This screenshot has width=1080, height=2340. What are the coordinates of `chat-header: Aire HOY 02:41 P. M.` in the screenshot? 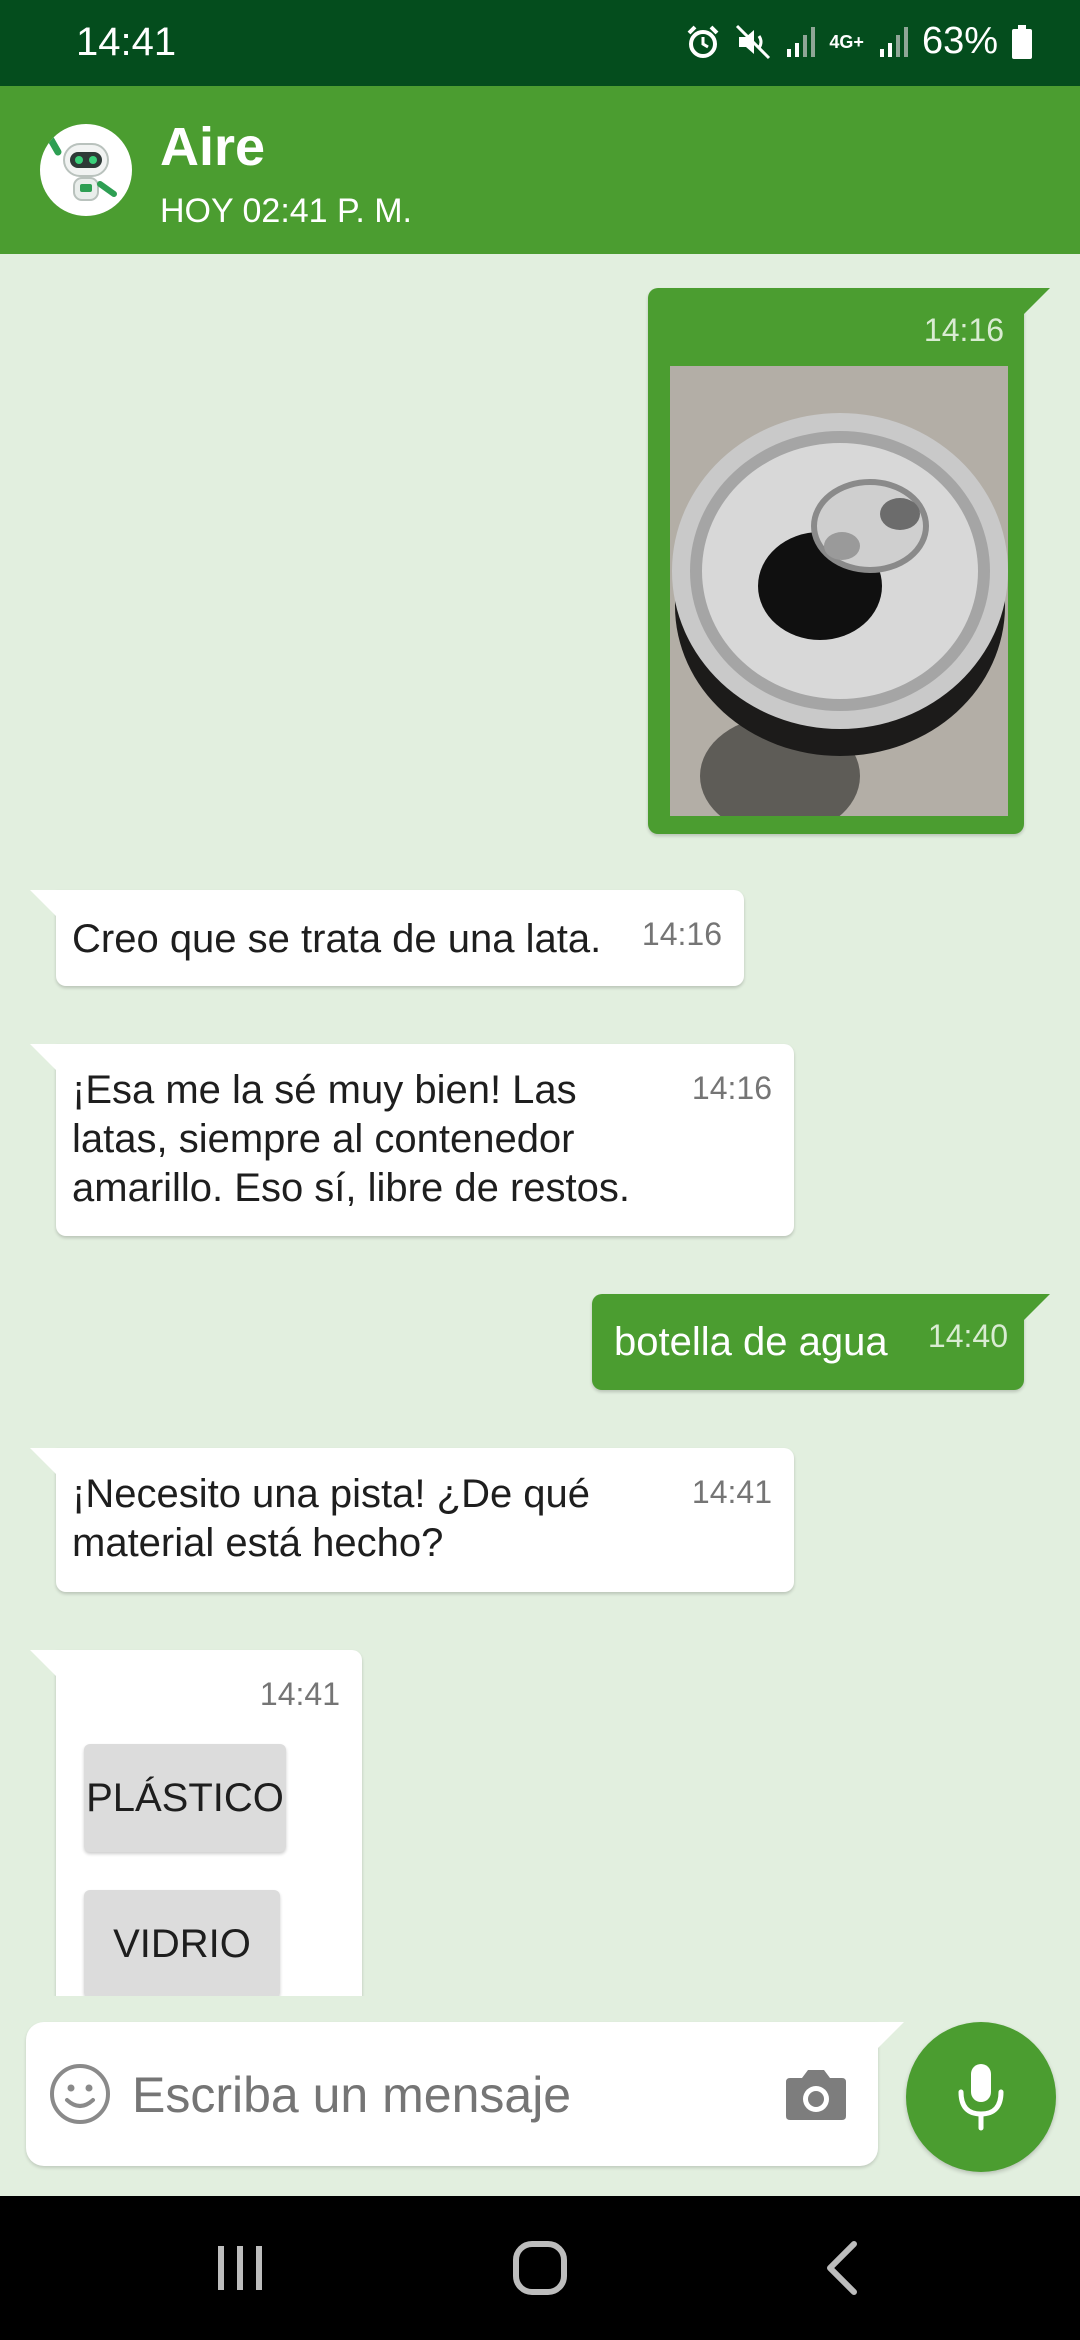 It's located at (540, 170).